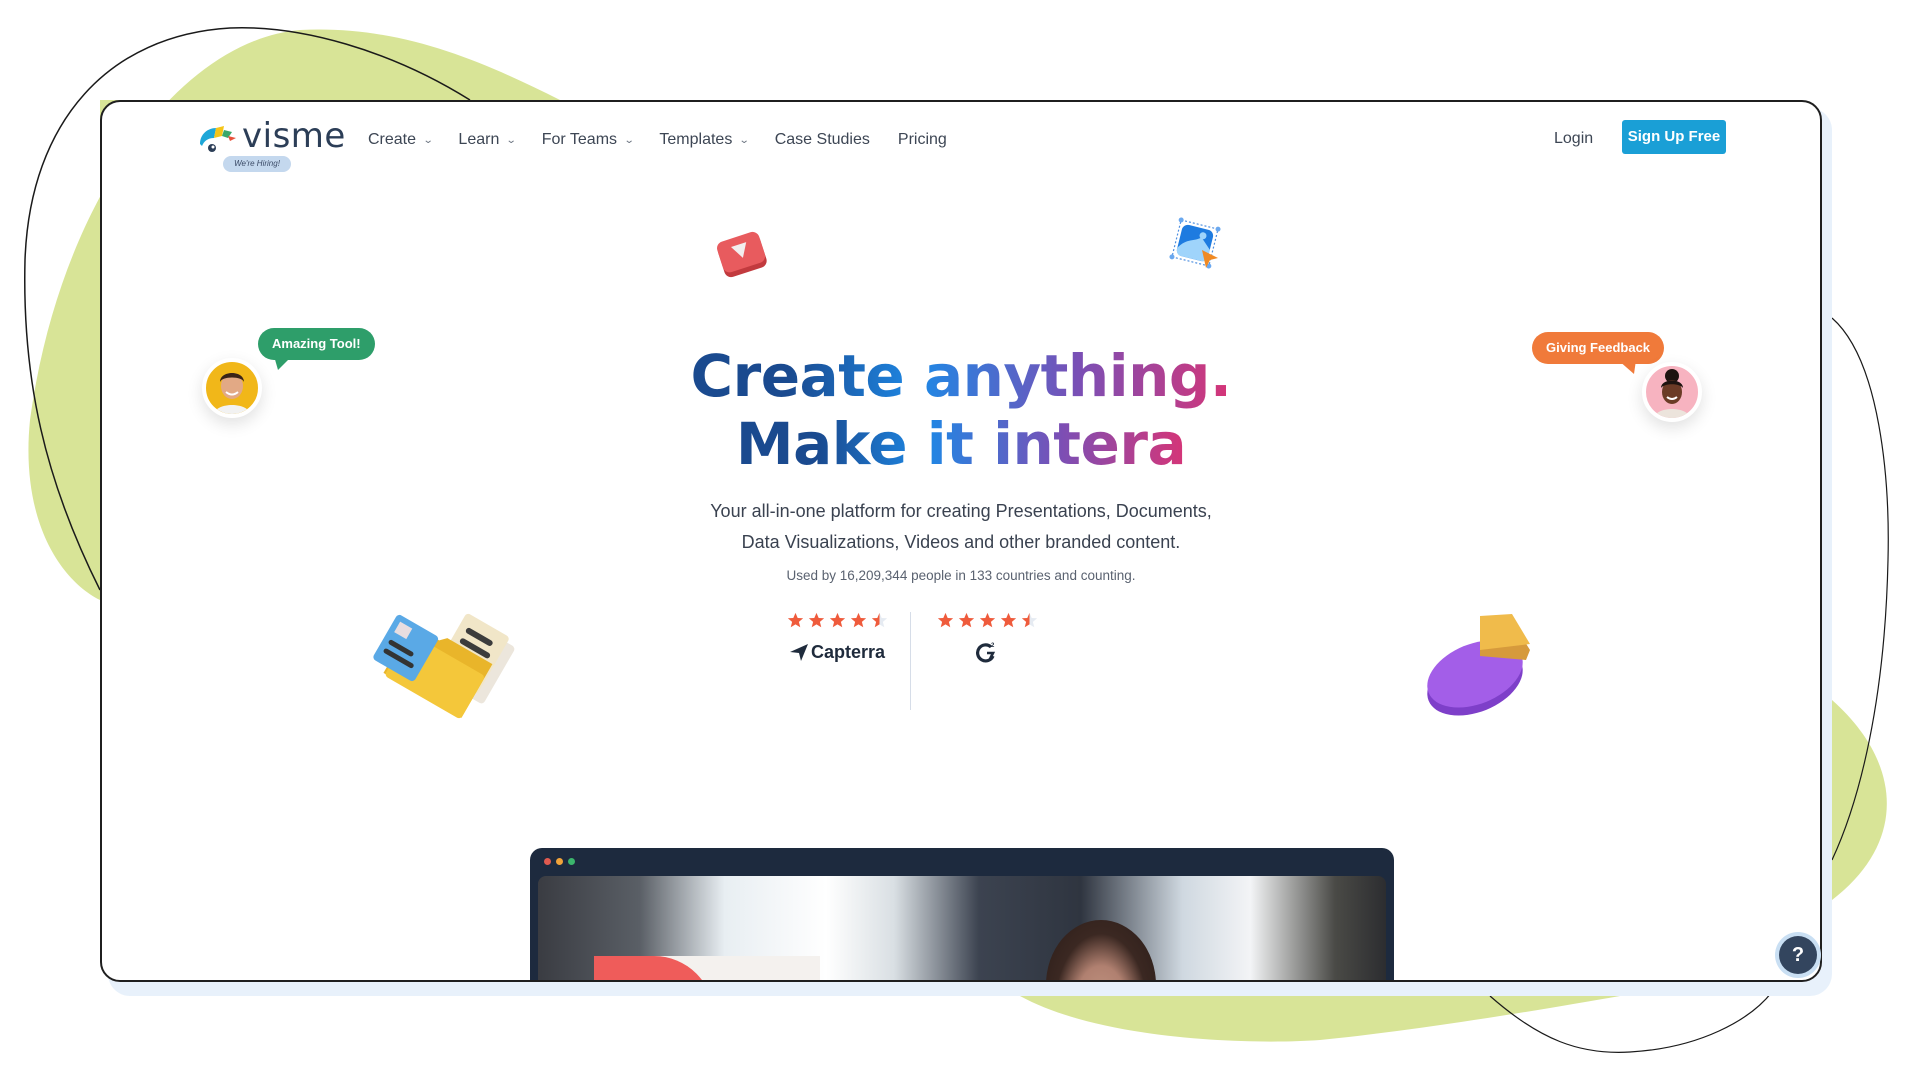  Describe the element at coordinates (1320, 1019) in the screenshot. I see `green-blob-bottom` at that location.